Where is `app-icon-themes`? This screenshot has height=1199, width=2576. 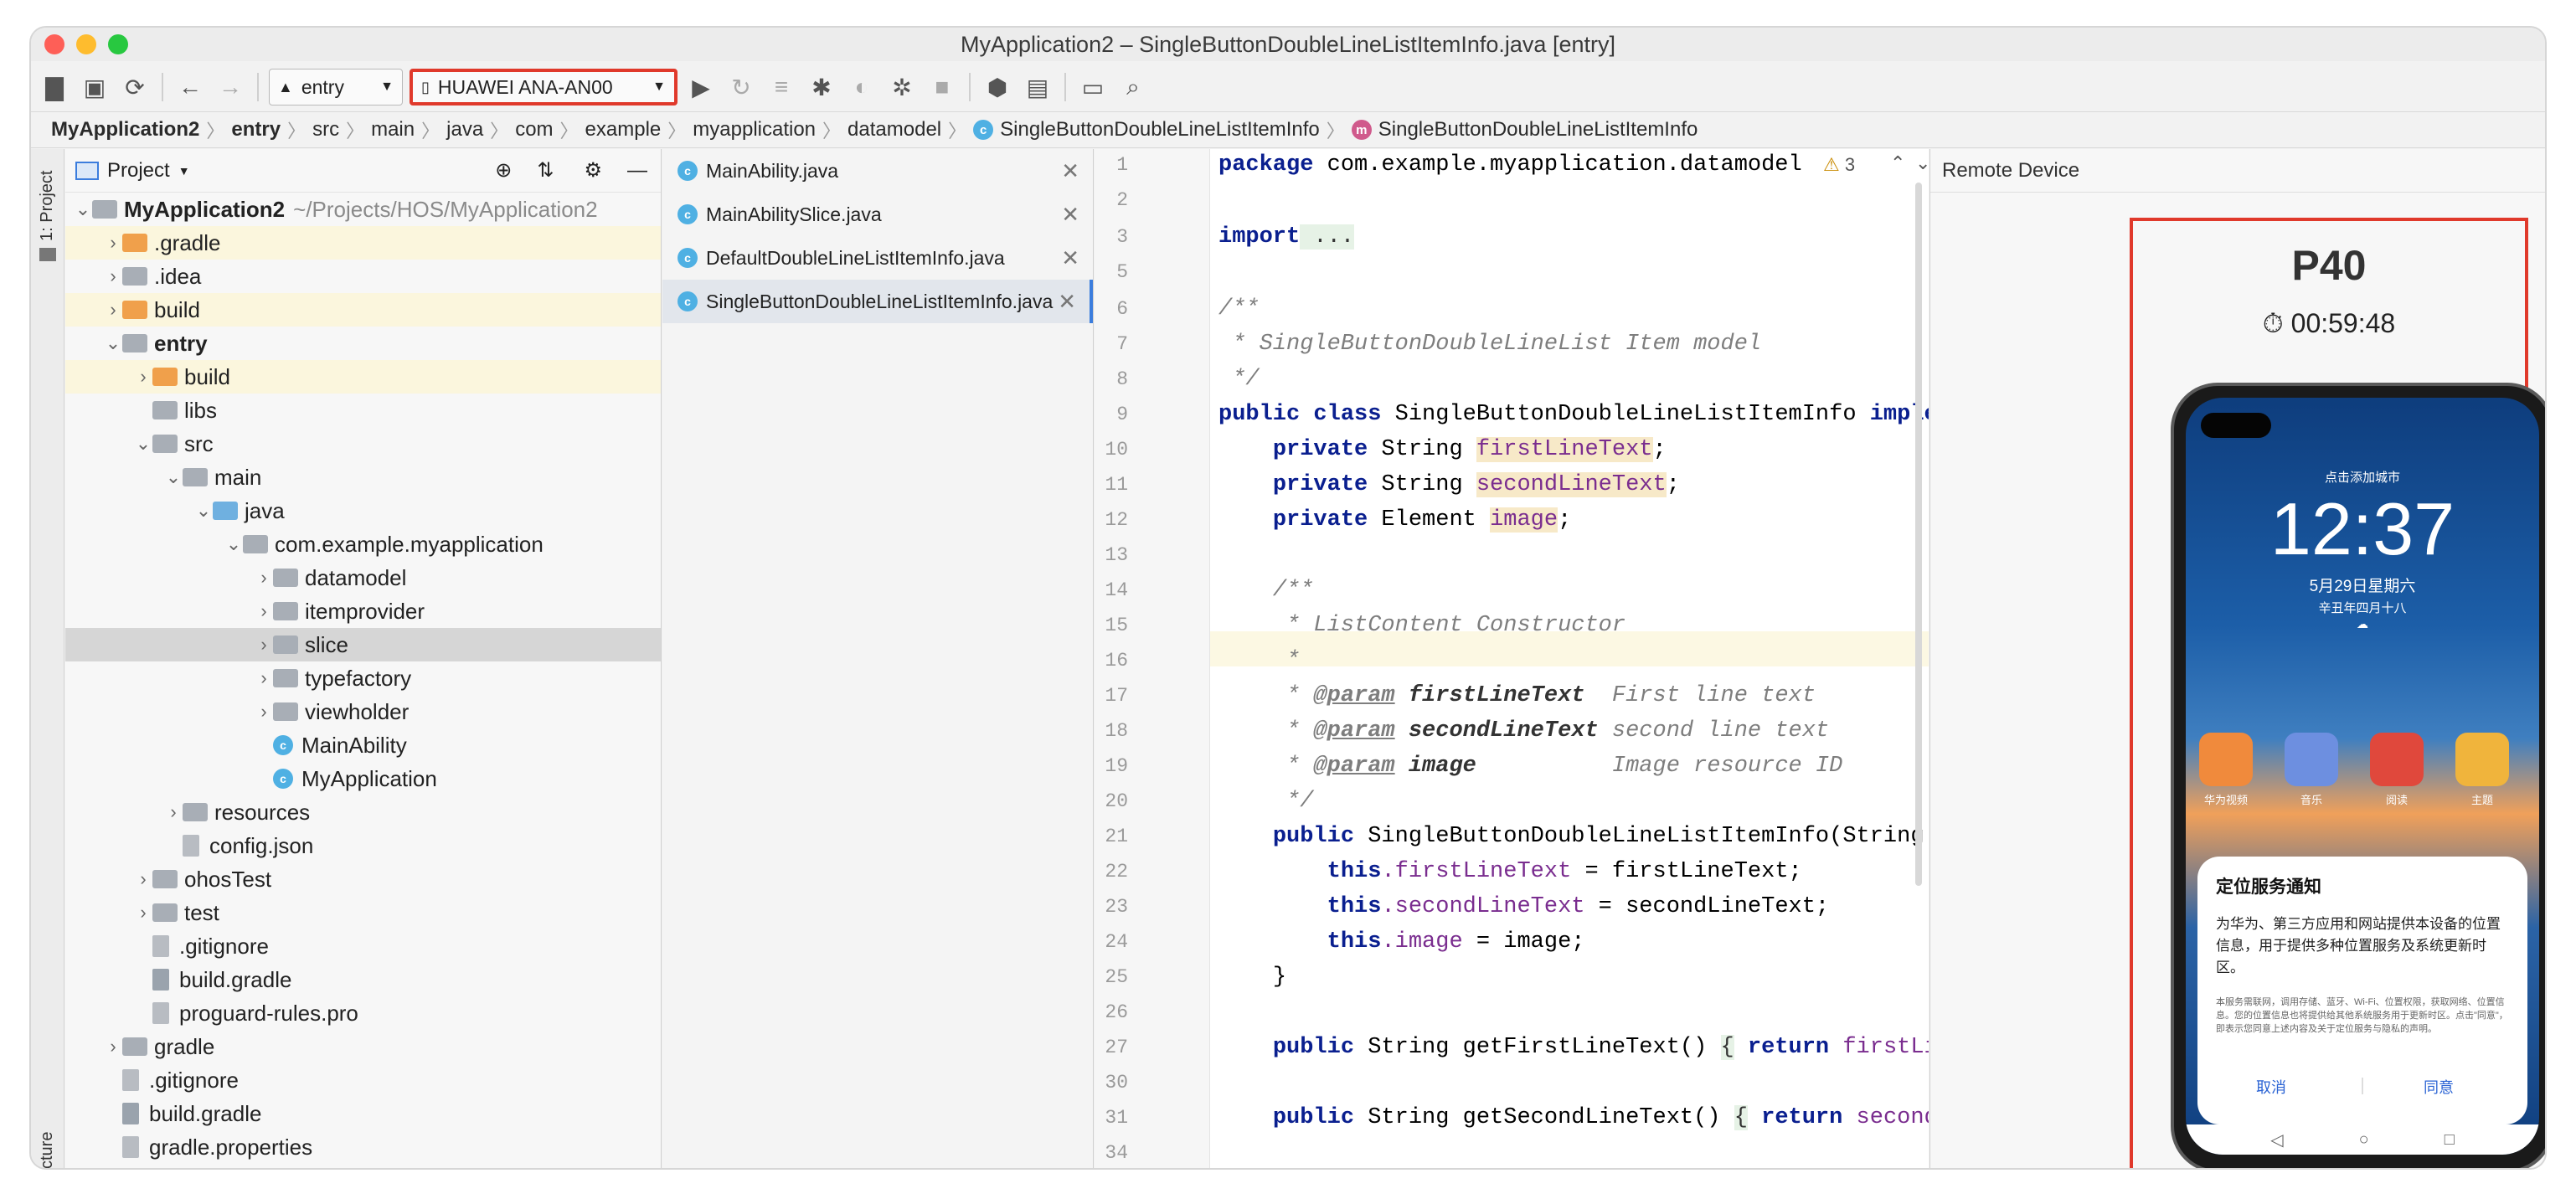 app-icon-themes is located at coordinates (2482, 759).